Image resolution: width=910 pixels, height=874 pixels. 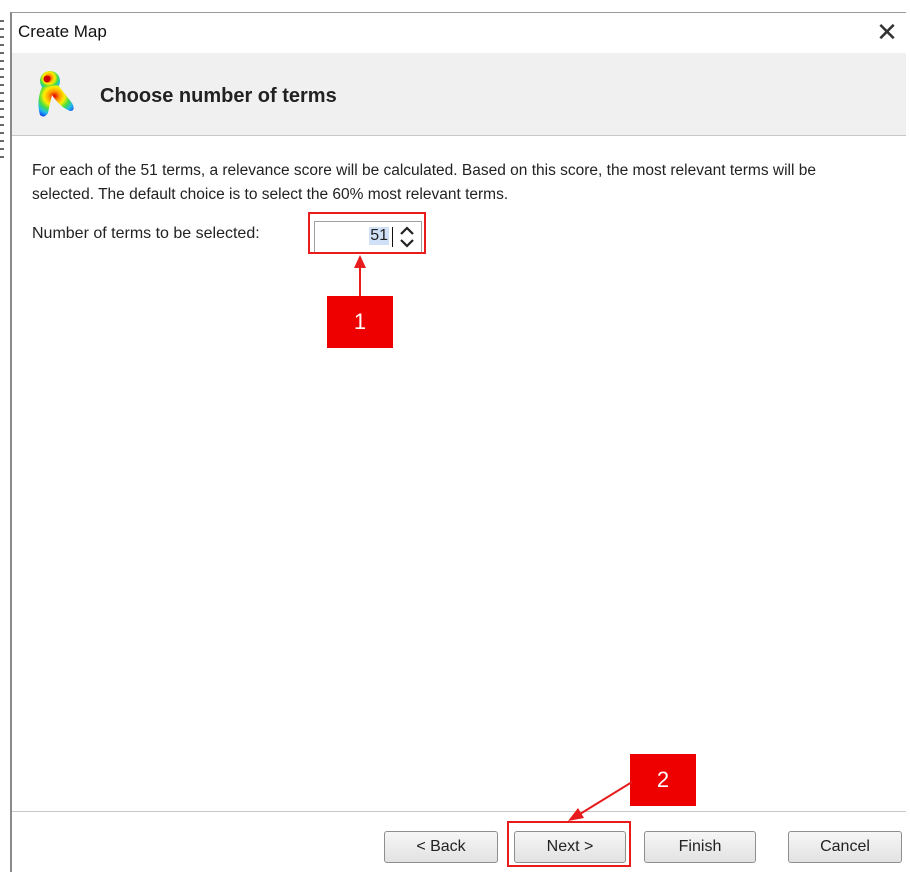 What do you see at coordinates (2, 90) in the screenshot?
I see `window-edge-marks` at bounding box center [2, 90].